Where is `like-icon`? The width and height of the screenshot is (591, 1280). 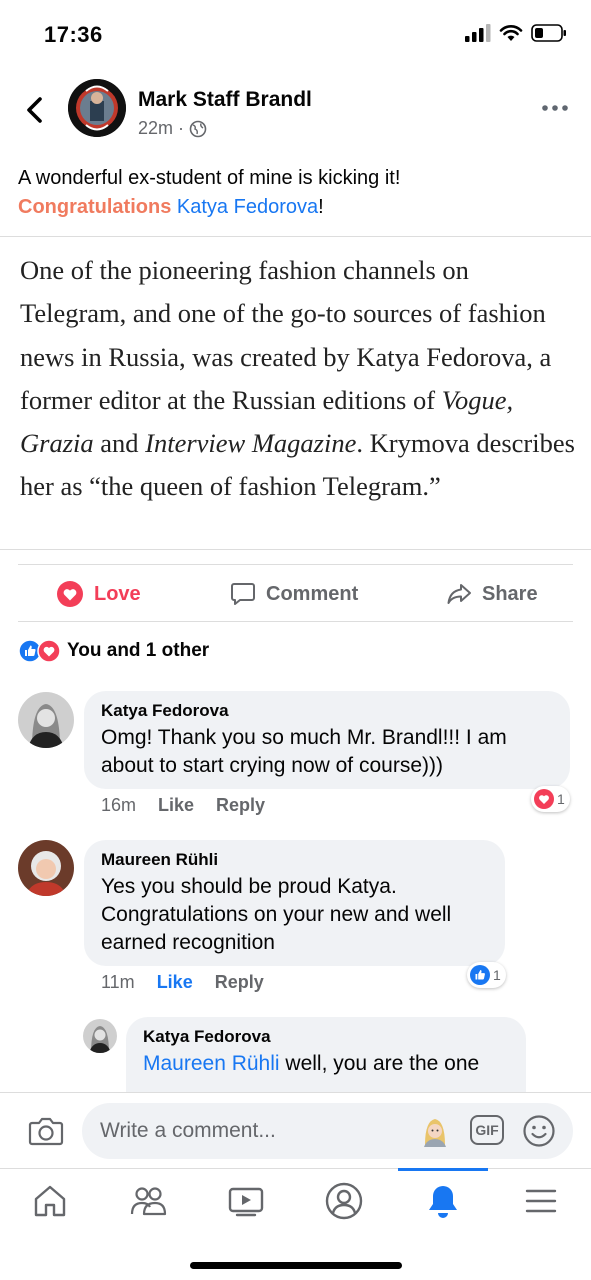 like-icon is located at coordinates (480, 975).